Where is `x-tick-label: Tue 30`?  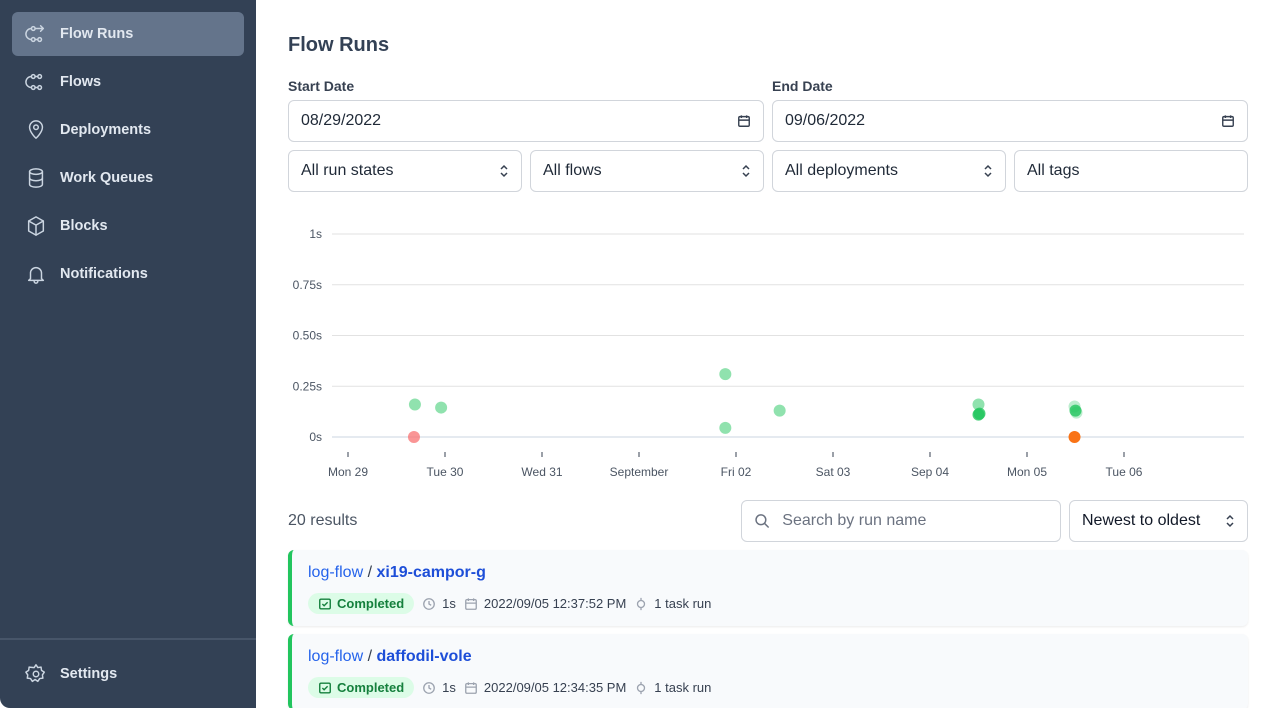
x-tick-label: Tue 30 is located at coordinates (445, 472).